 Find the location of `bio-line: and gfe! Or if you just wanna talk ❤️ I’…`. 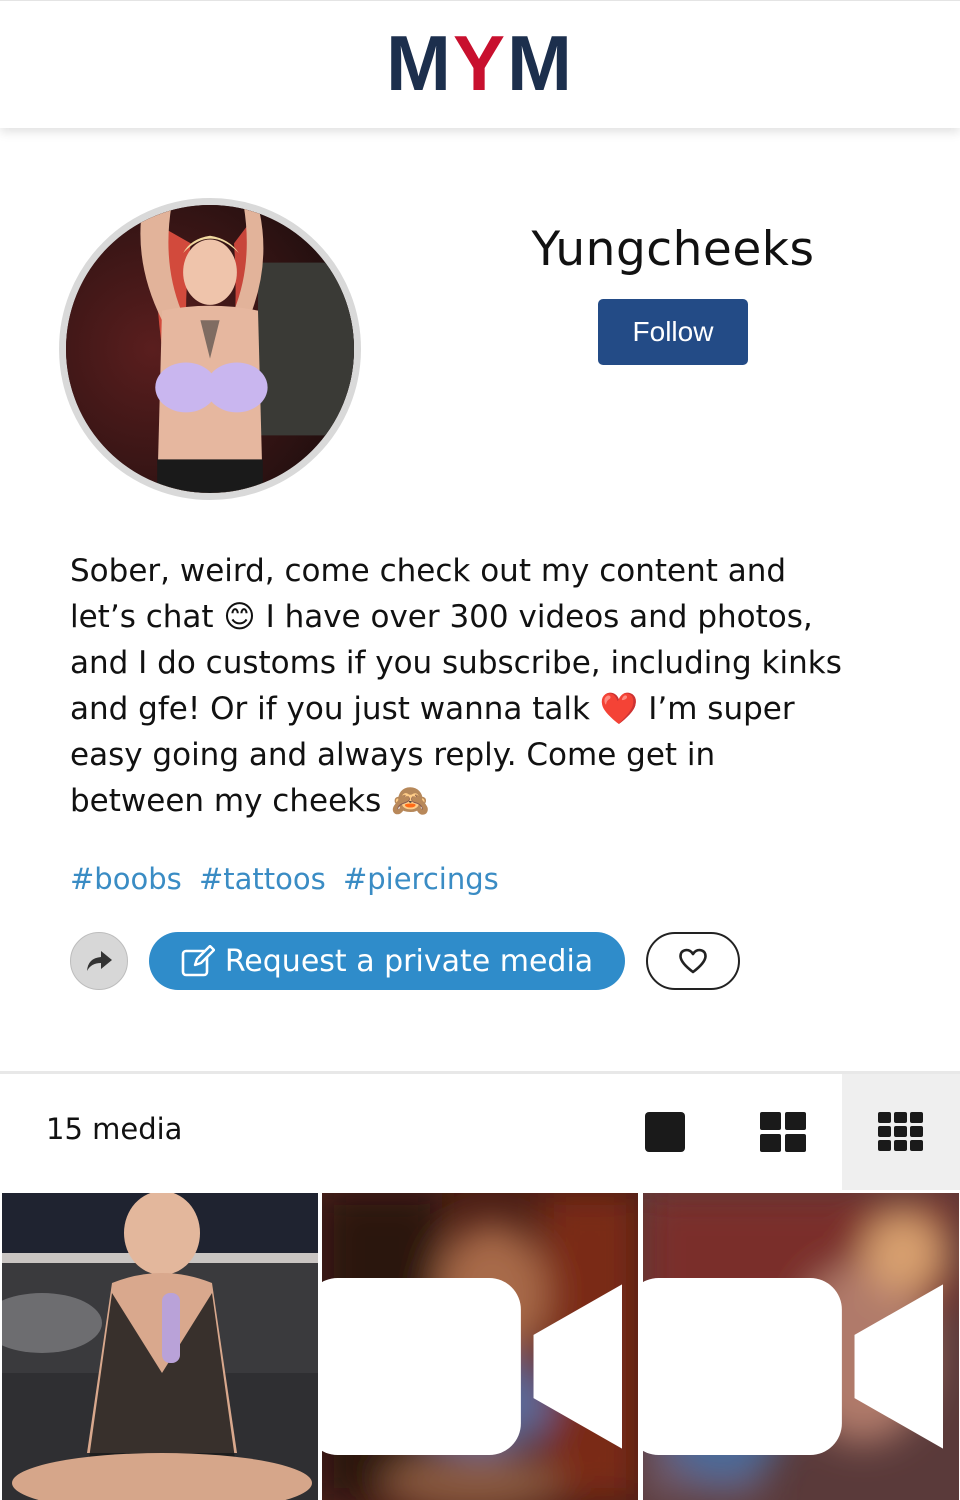

bio-line: and gfe! Or if you just wanna talk ❤️ I’… is located at coordinates (432, 709).